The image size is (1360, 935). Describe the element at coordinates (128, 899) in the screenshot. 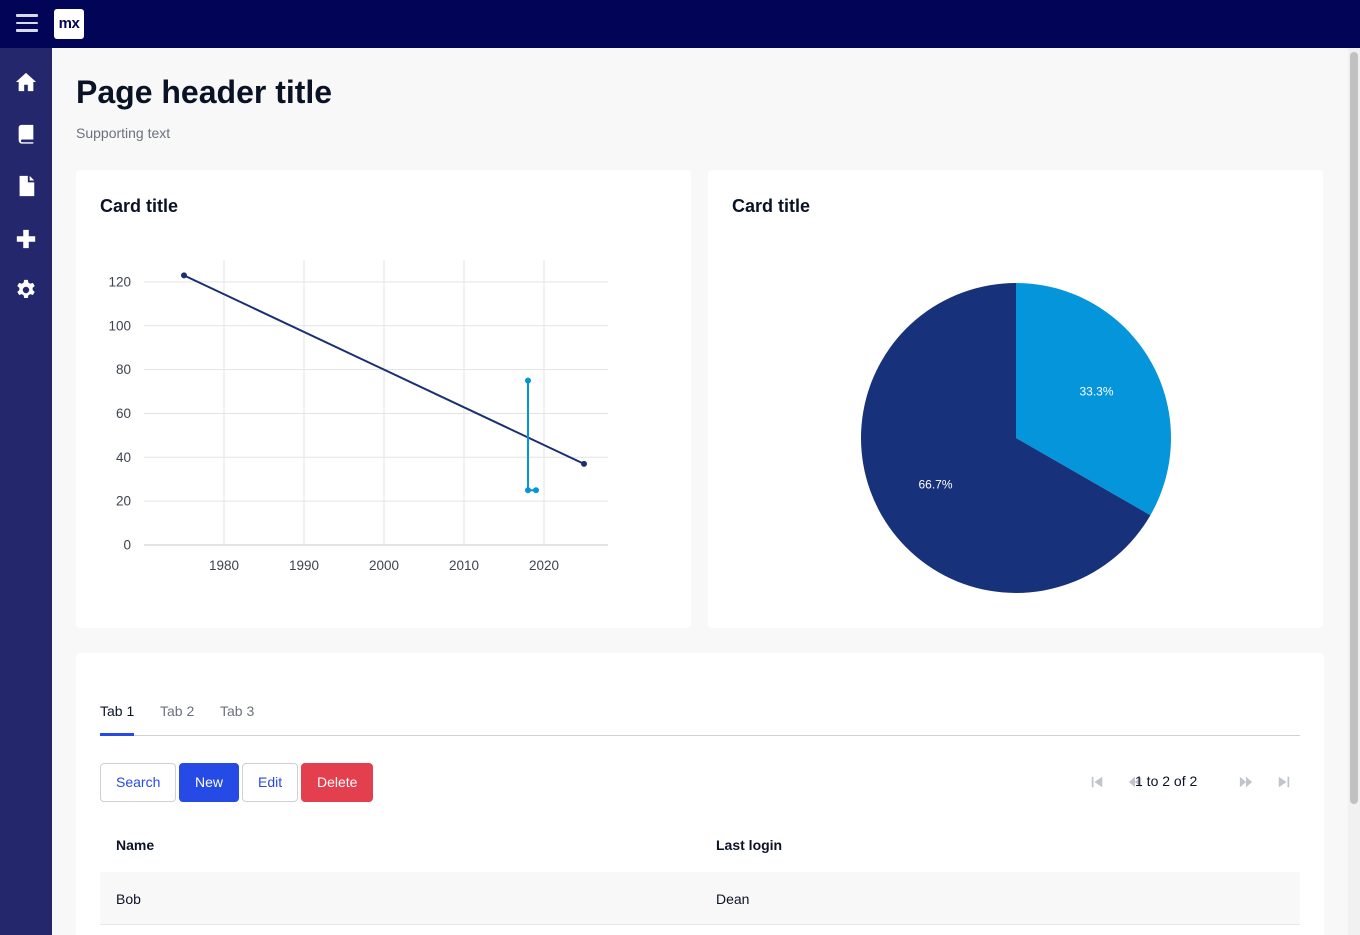

I see `table-cell: Bob` at that location.